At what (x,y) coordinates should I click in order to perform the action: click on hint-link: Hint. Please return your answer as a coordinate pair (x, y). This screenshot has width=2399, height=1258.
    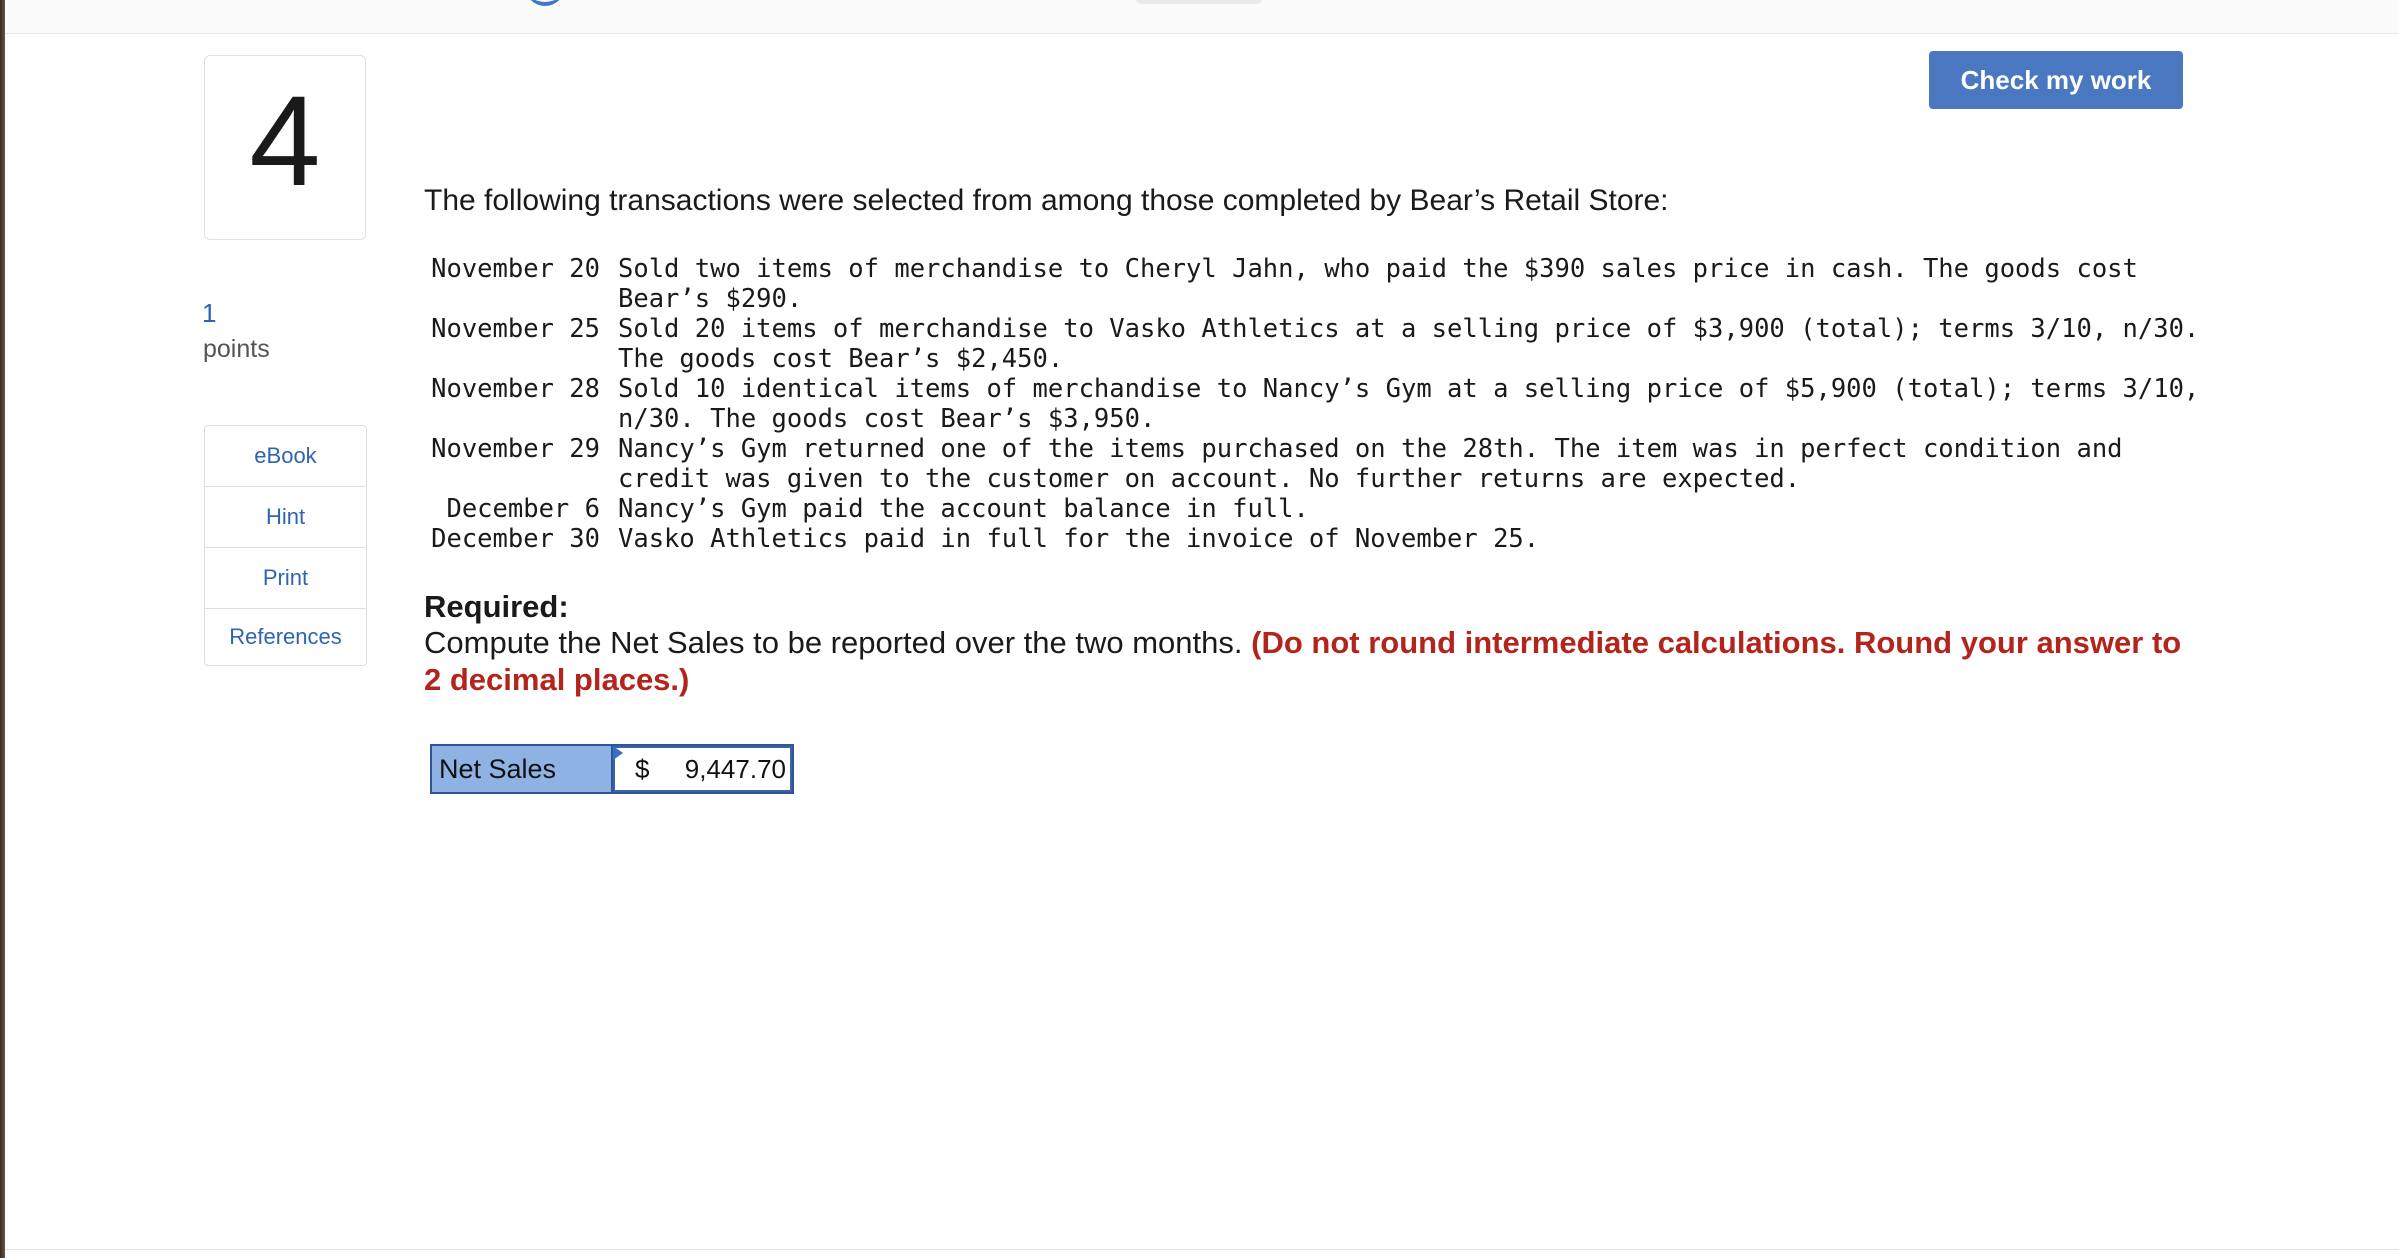
    Looking at the image, I should click on (285, 517).